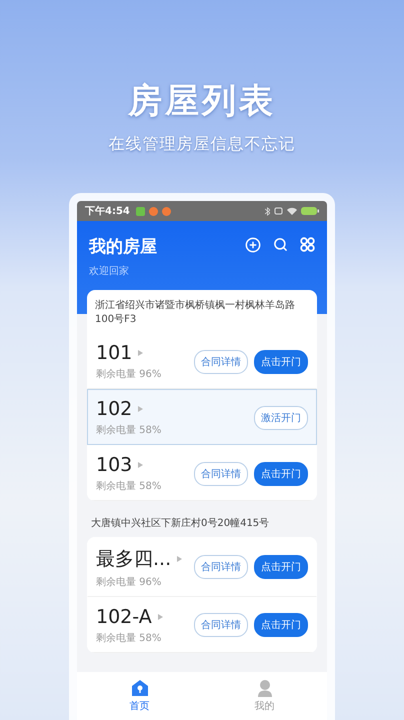 The height and width of the screenshot is (720, 404). Describe the element at coordinates (114, 353) in the screenshot. I see `room-name: 101` at that location.